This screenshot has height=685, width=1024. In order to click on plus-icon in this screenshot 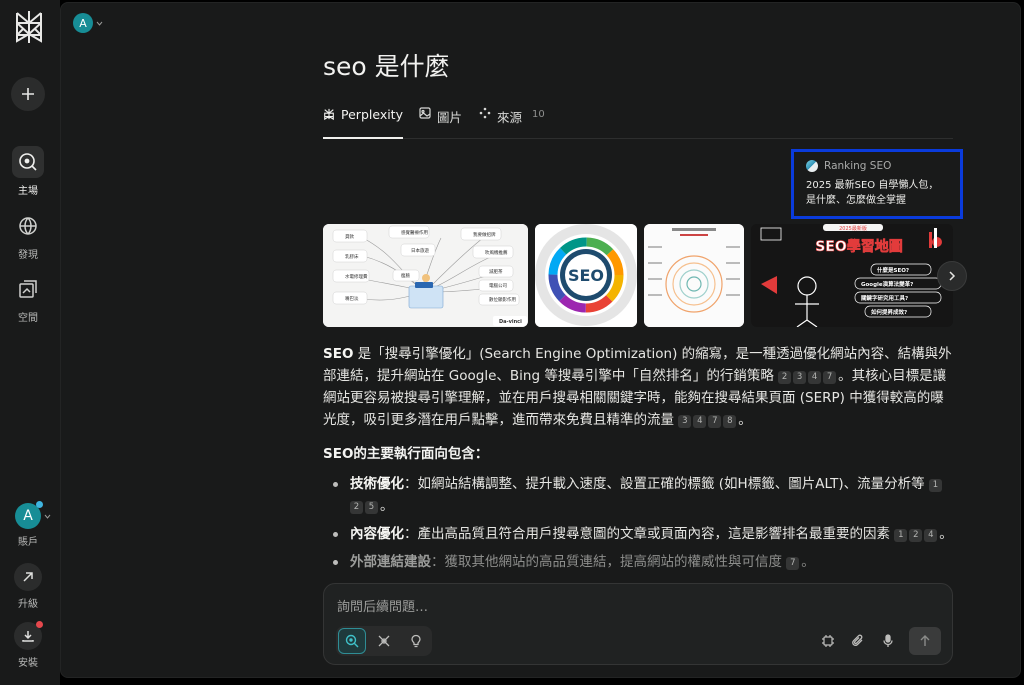, I will do `click(28, 94)`.